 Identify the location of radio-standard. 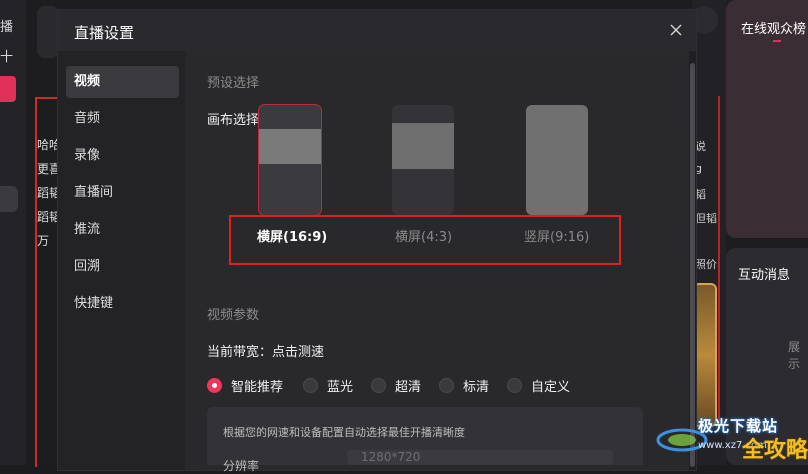
(446, 385).